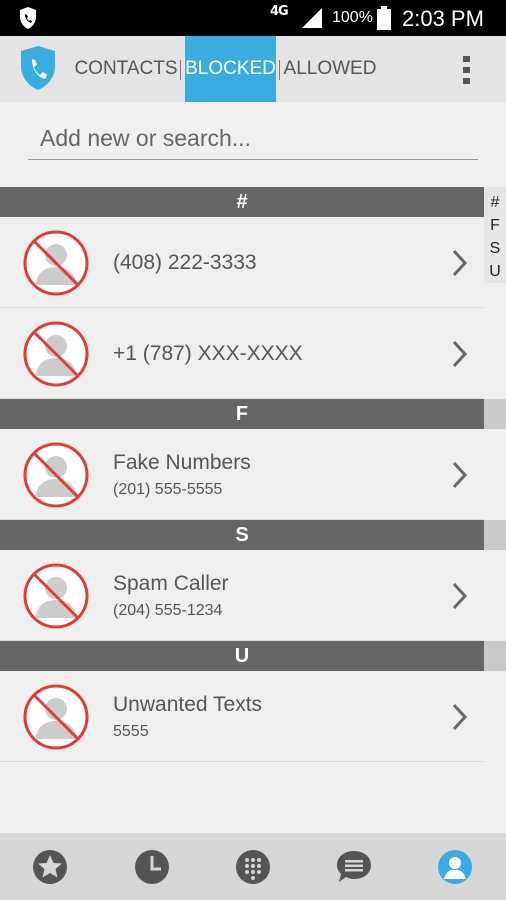 This screenshot has width=506, height=900. What do you see at coordinates (188, 704) in the screenshot?
I see `contact-name: Unwanted Texts` at bounding box center [188, 704].